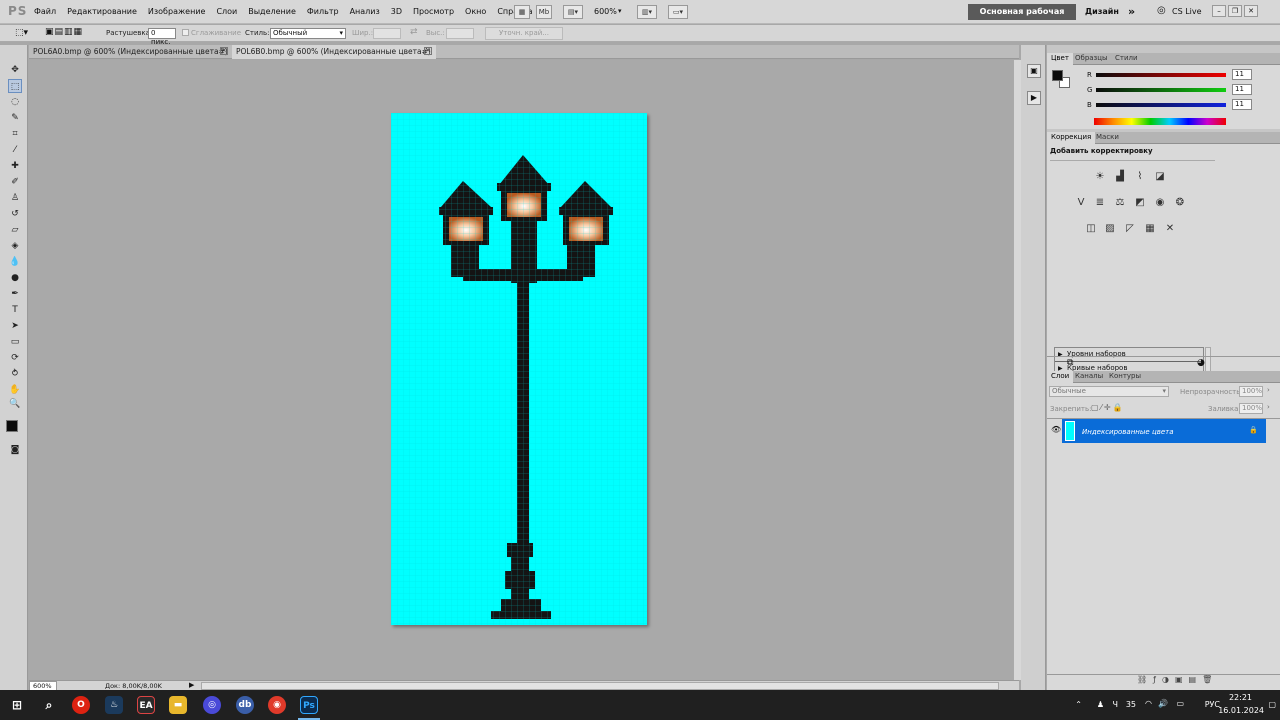 The image size is (1280, 720). I want to click on black-white-icon: ◩, so click(1140, 203).